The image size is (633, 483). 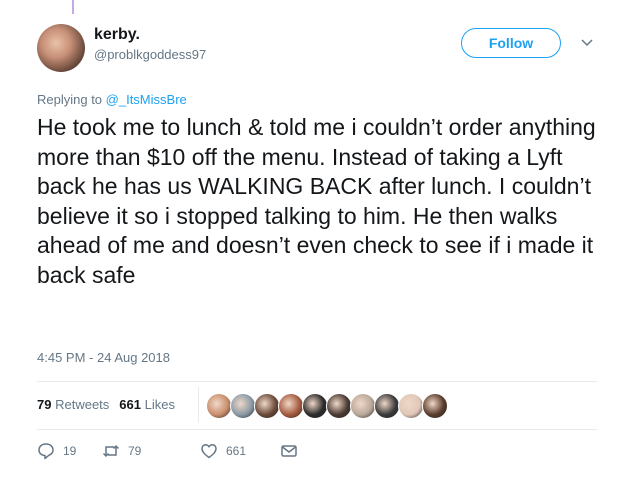 I want to click on replying-prefix: Replying to, so click(x=71, y=99).